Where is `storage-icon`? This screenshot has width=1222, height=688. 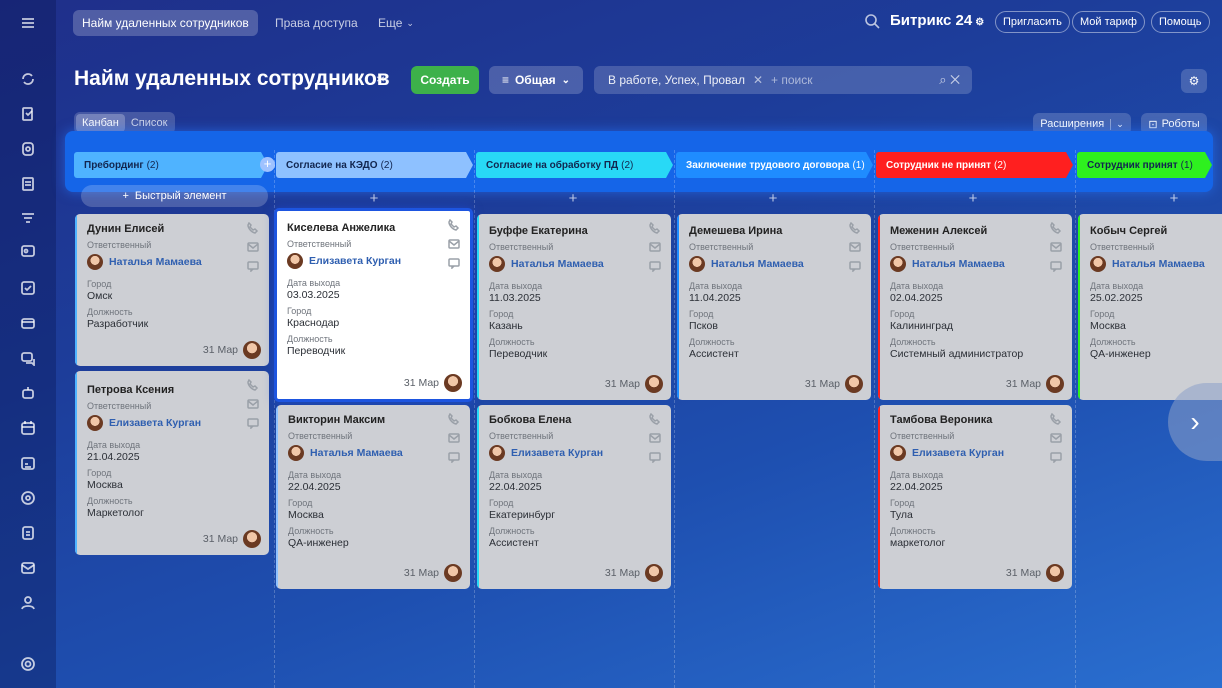 storage-icon is located at coordinates (28, 149).